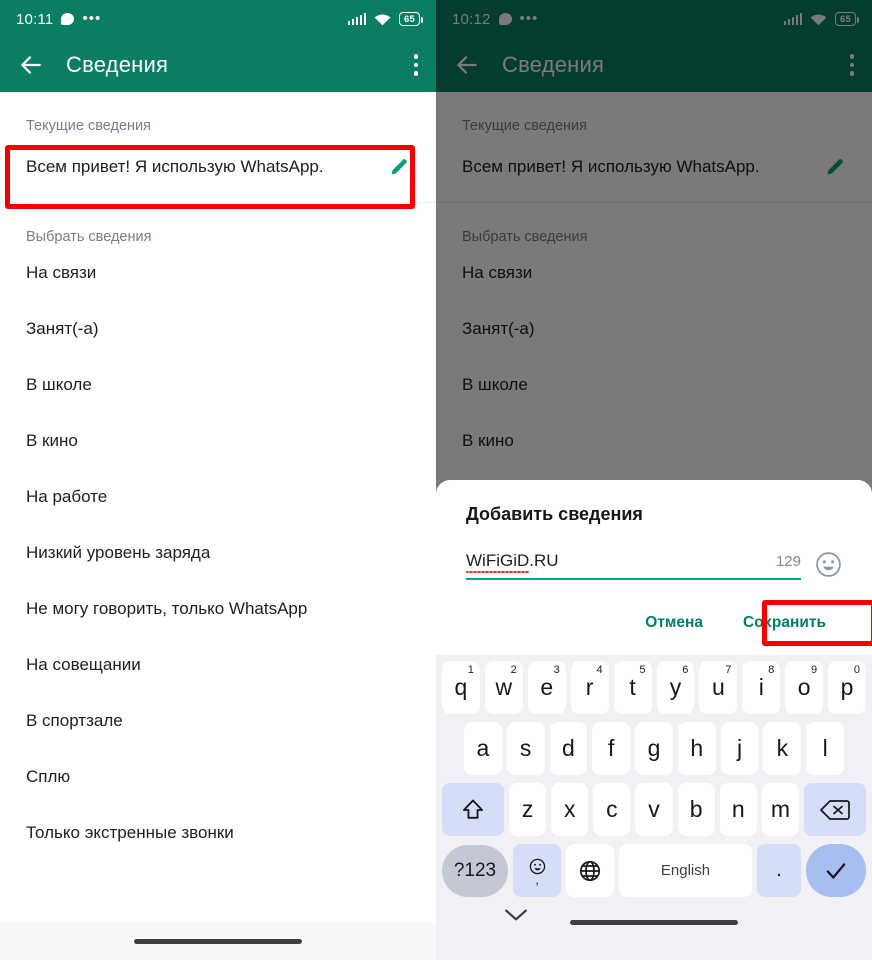 This screenshot has height=960, width=872. Describe the element at coordinates (836, 870) in the screenshot. I see `checkmark-icon` at that location.